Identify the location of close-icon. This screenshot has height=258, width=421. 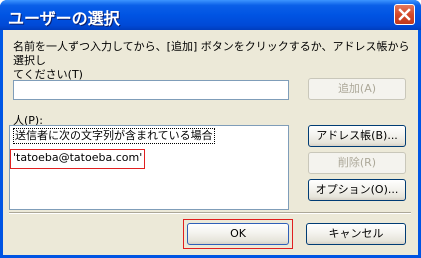
(404, 14).